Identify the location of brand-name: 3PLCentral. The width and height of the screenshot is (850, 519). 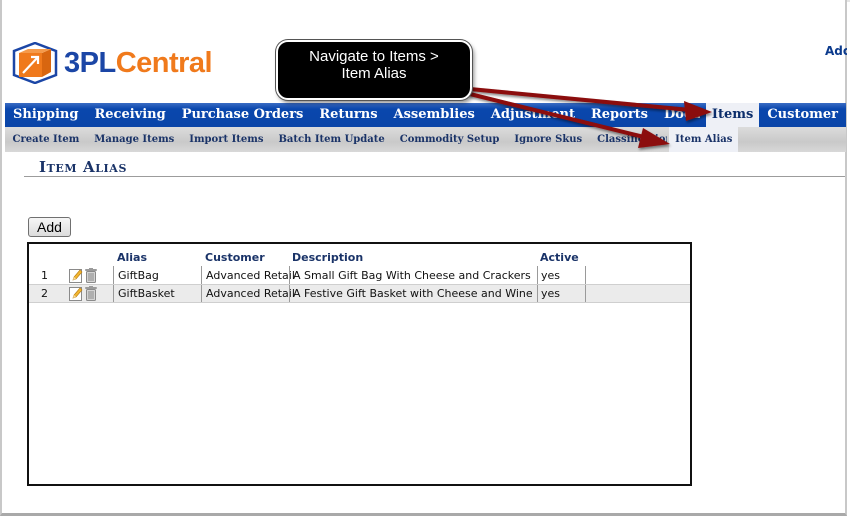
(138, 62).